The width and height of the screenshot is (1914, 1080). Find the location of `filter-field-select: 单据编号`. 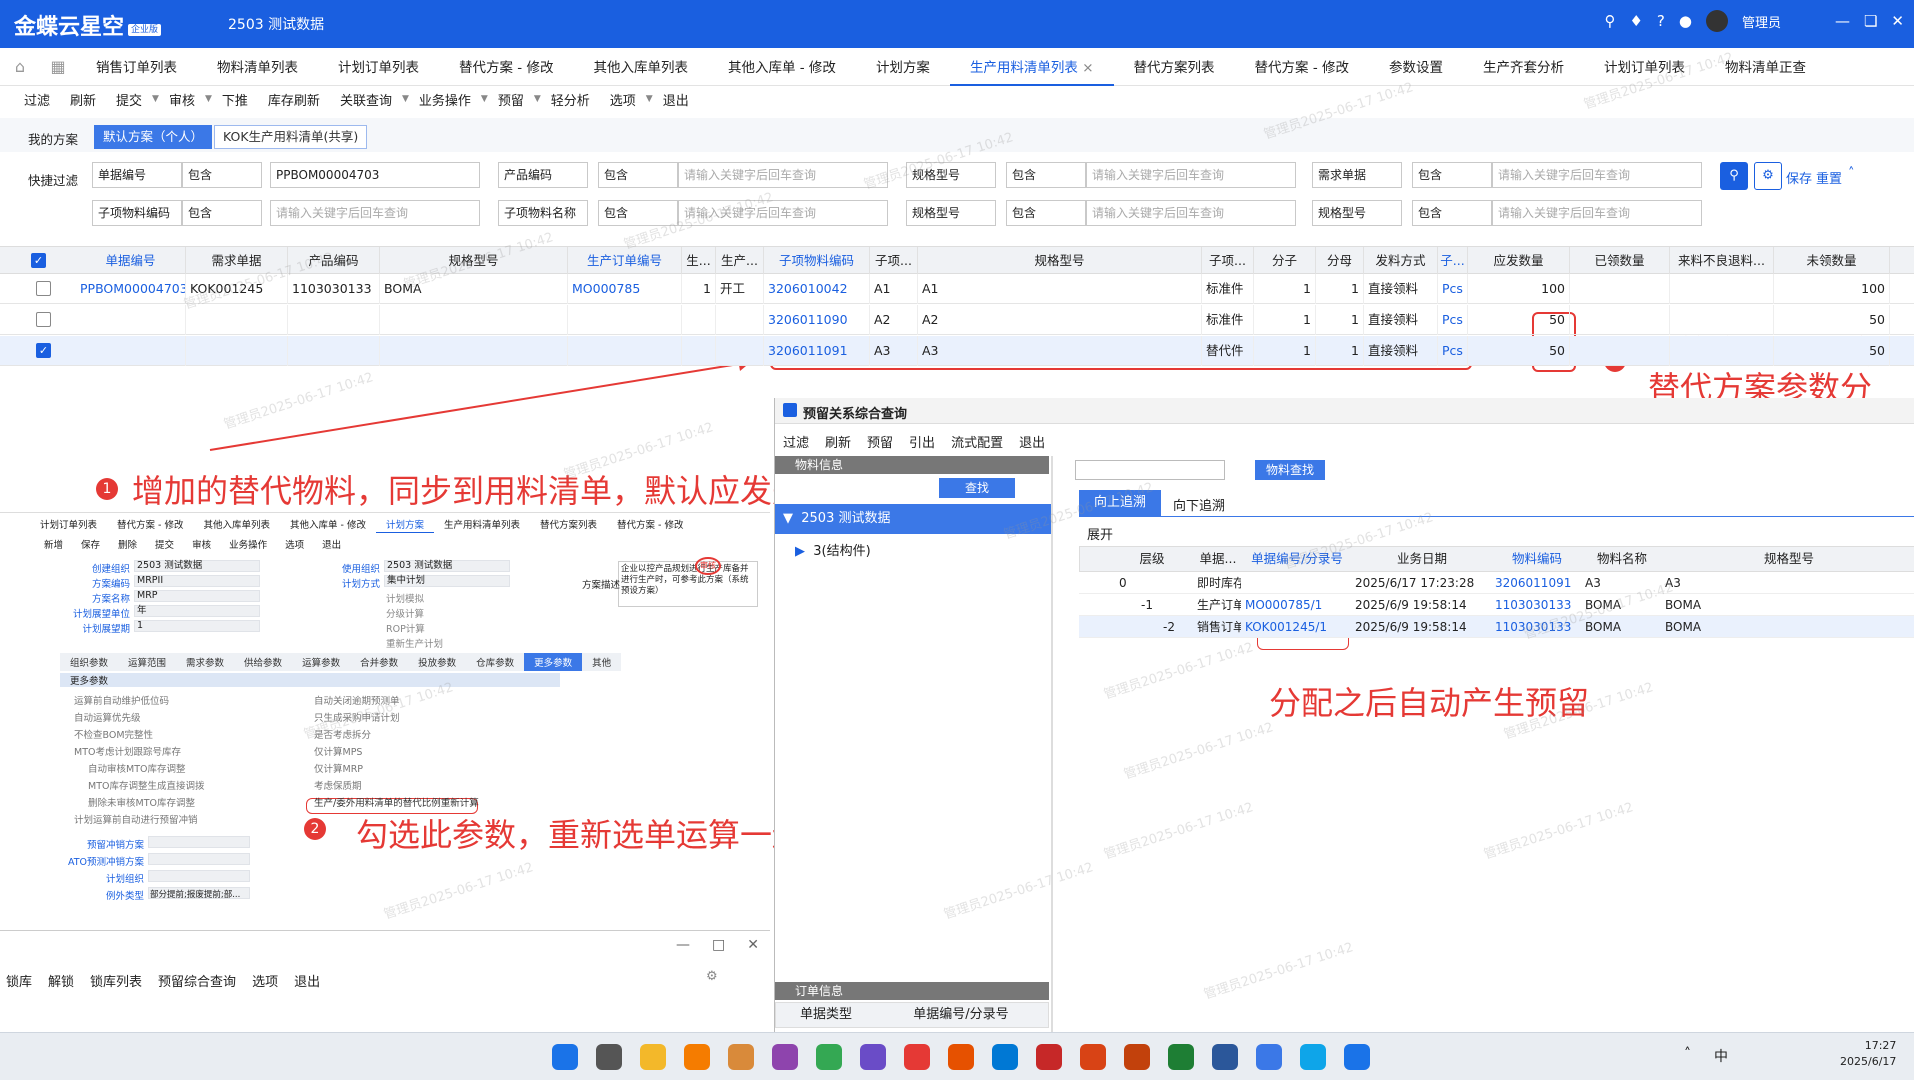

filter-field-select: 单据编号 is located at coordinates (137, 175).